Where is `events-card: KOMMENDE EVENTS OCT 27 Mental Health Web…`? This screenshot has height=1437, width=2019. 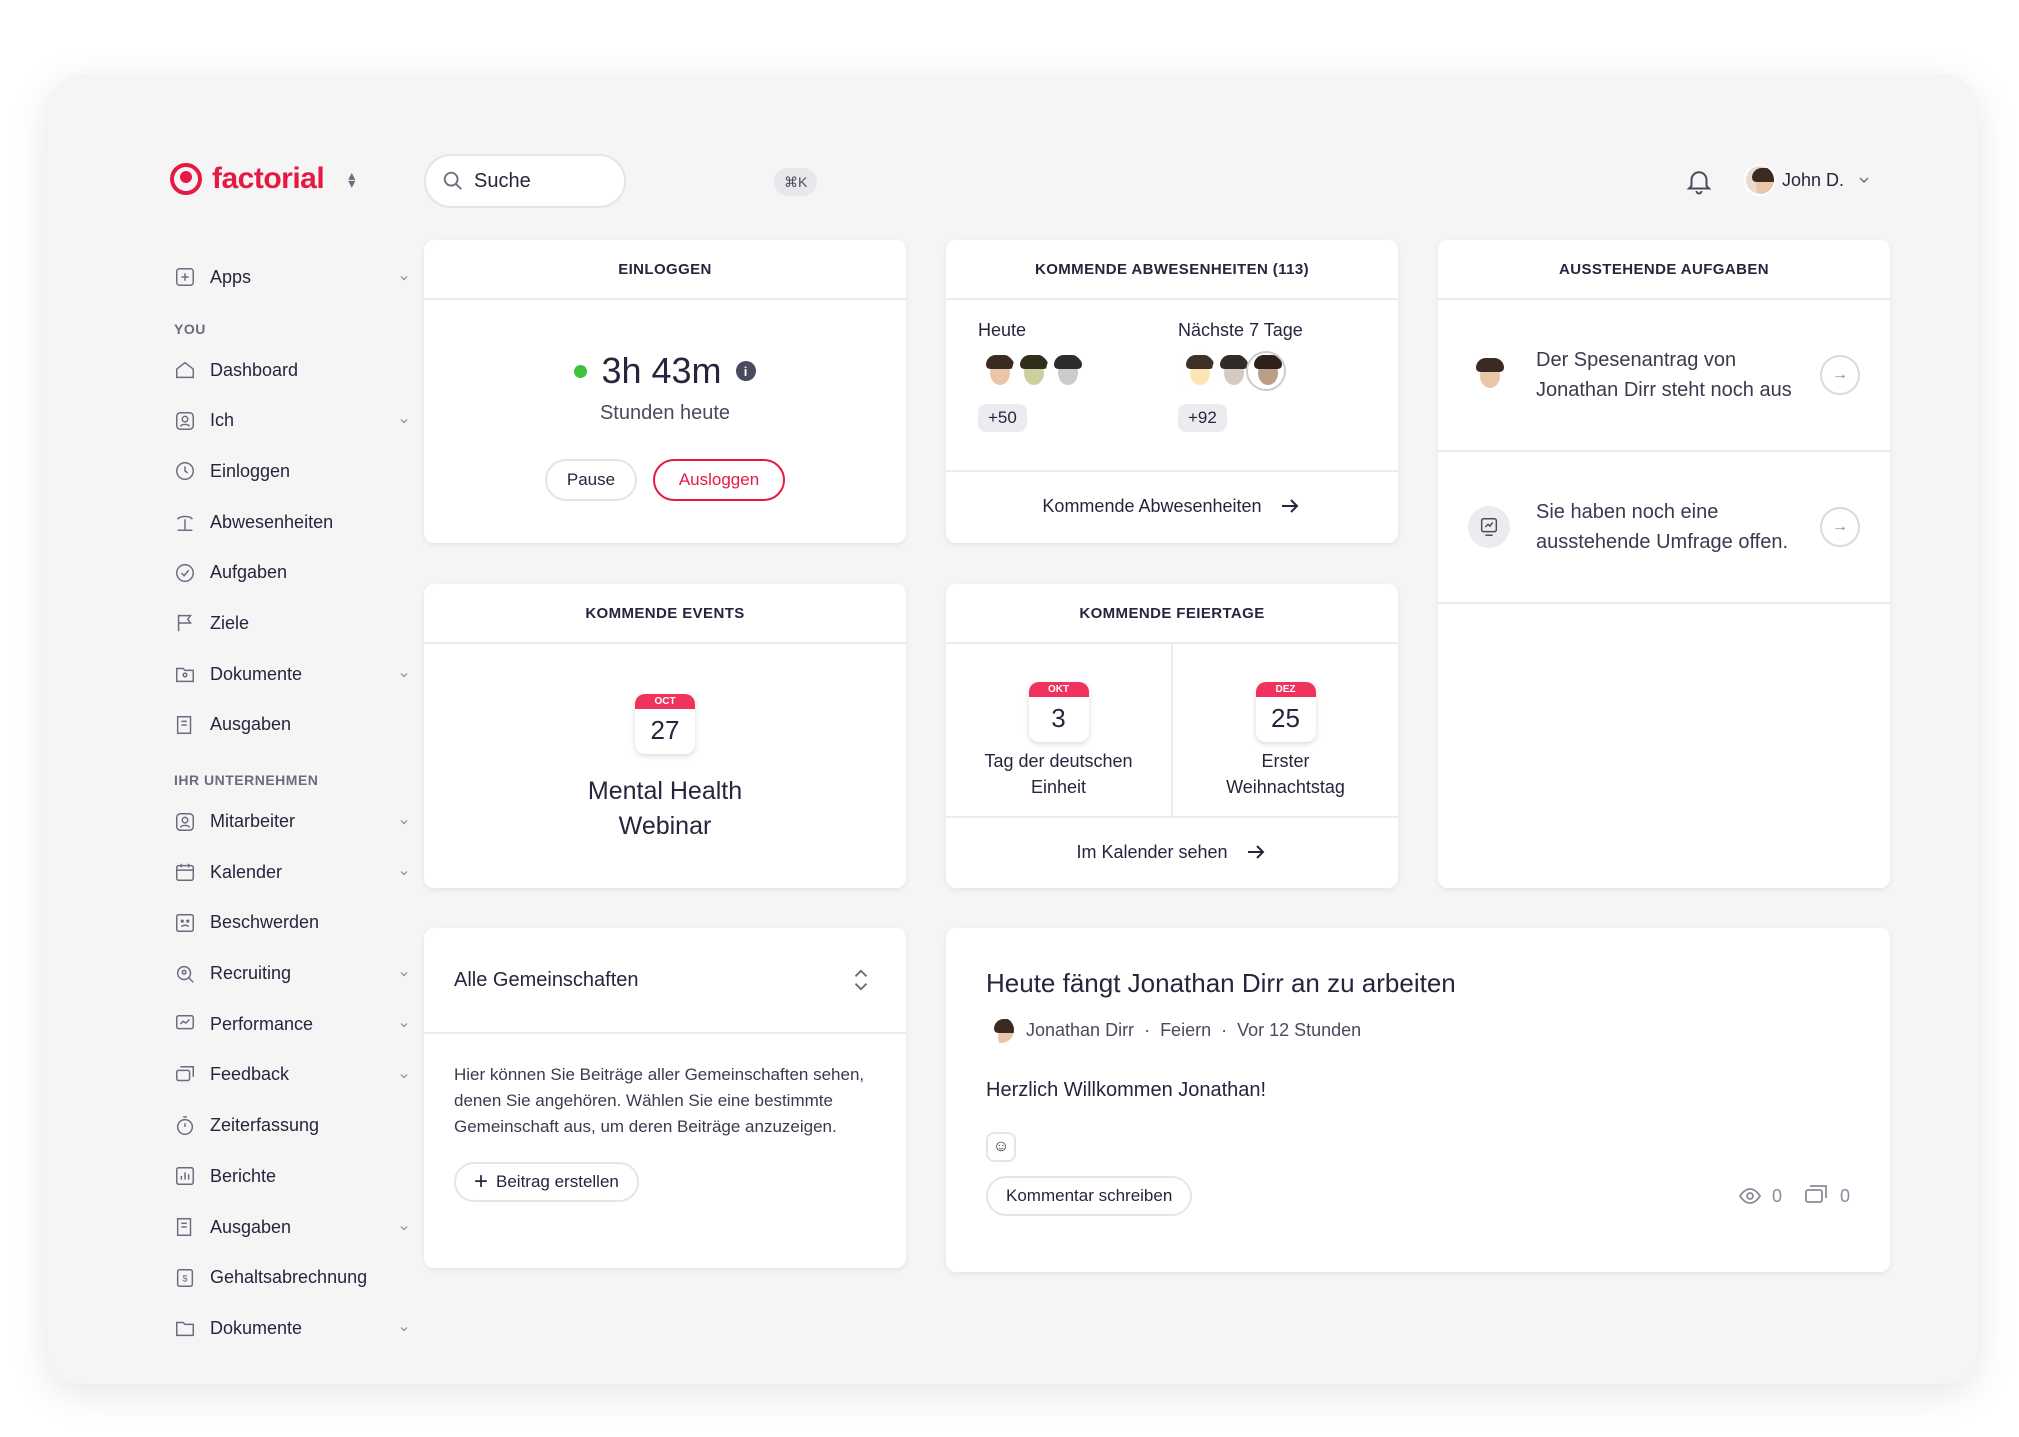
events-card: KOMMENDE EVENTS OCT 27 Mental Health Web… is located at coordinates (665, 736).